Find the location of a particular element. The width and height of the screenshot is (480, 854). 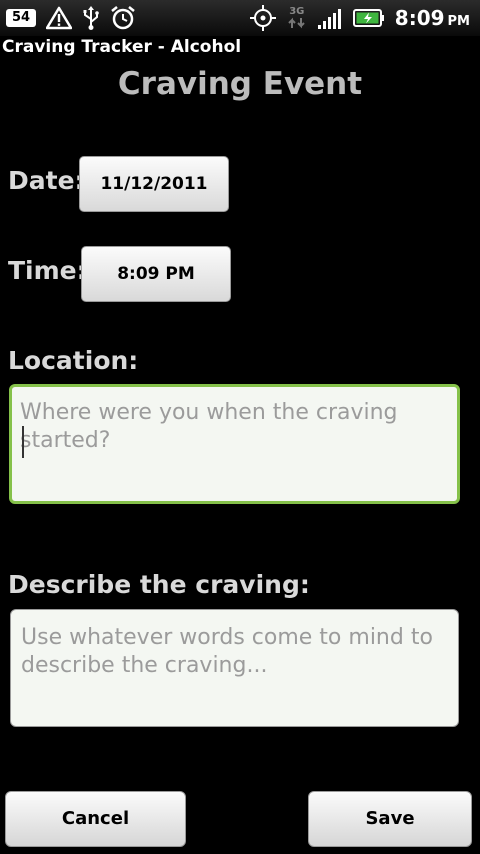

status-bar: 54 3G 8:09 PM is located at coordinates (240, 18).